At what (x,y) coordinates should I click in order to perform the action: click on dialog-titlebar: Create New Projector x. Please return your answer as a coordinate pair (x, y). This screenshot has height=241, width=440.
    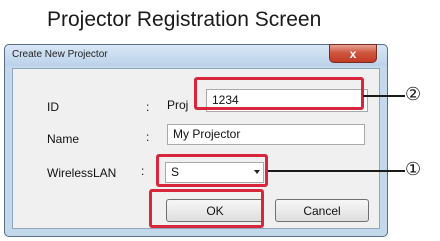
    Looking at the image, I should click on (196, 55).